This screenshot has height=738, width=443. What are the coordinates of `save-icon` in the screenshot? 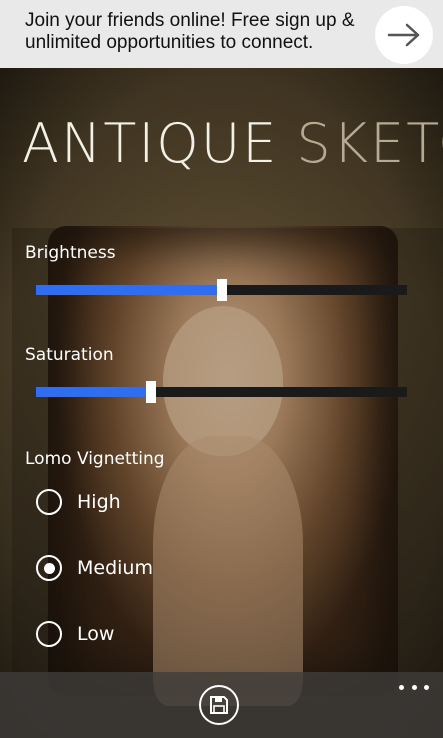 It's located at (219, 705).